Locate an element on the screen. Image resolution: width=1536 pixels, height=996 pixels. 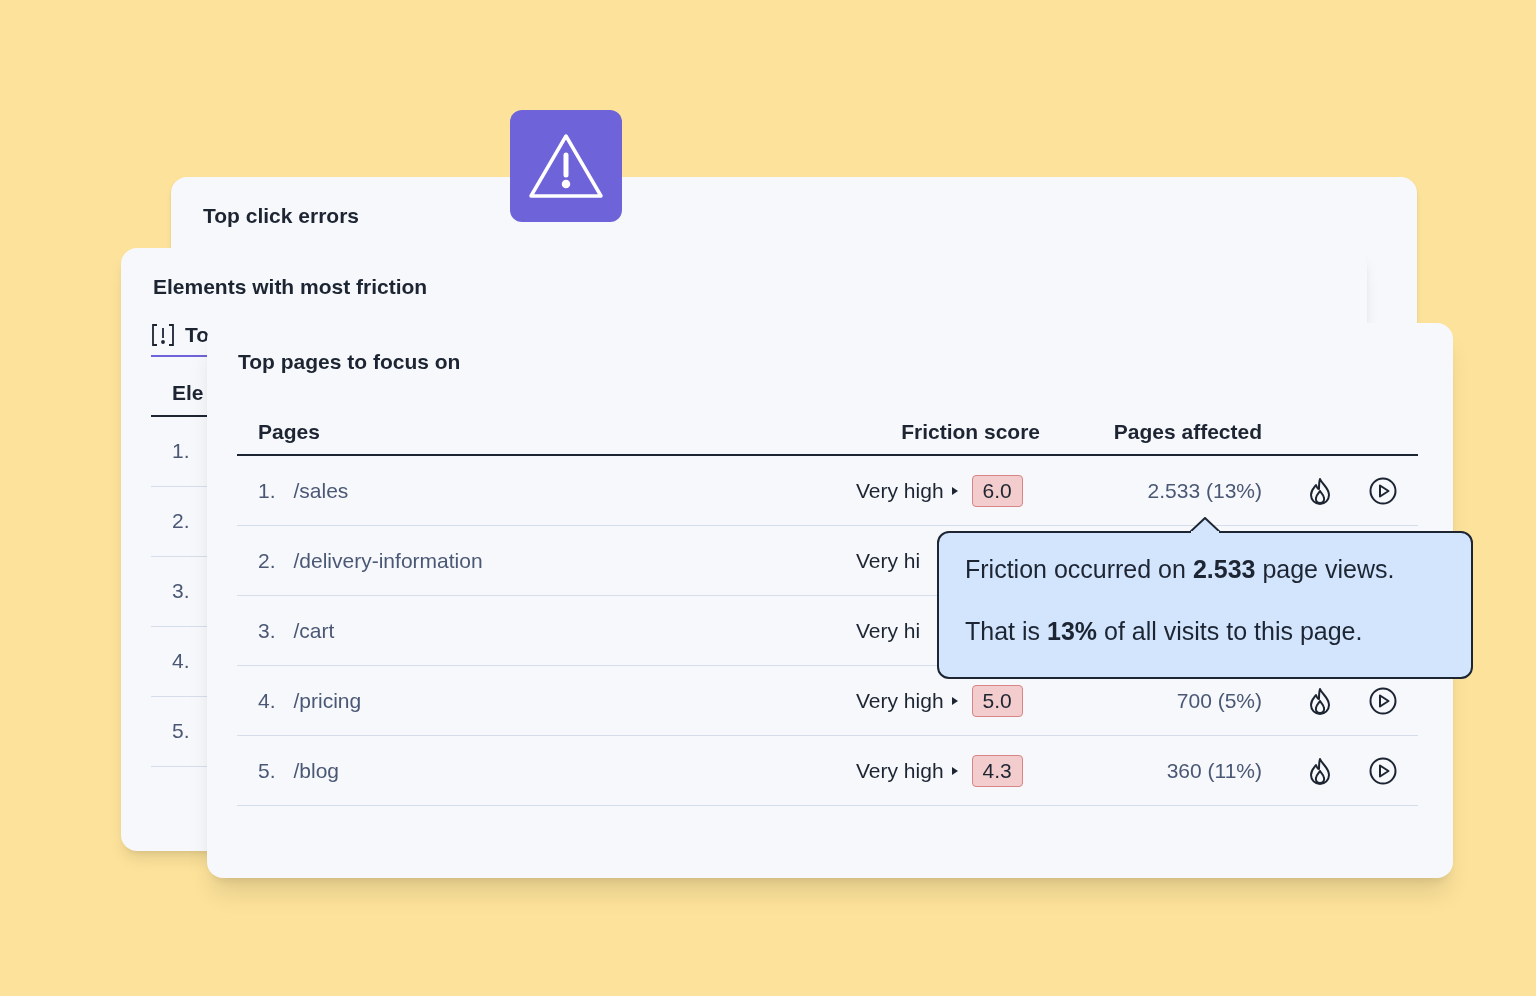
page-path: /sales is located at coordinates (321, 490).